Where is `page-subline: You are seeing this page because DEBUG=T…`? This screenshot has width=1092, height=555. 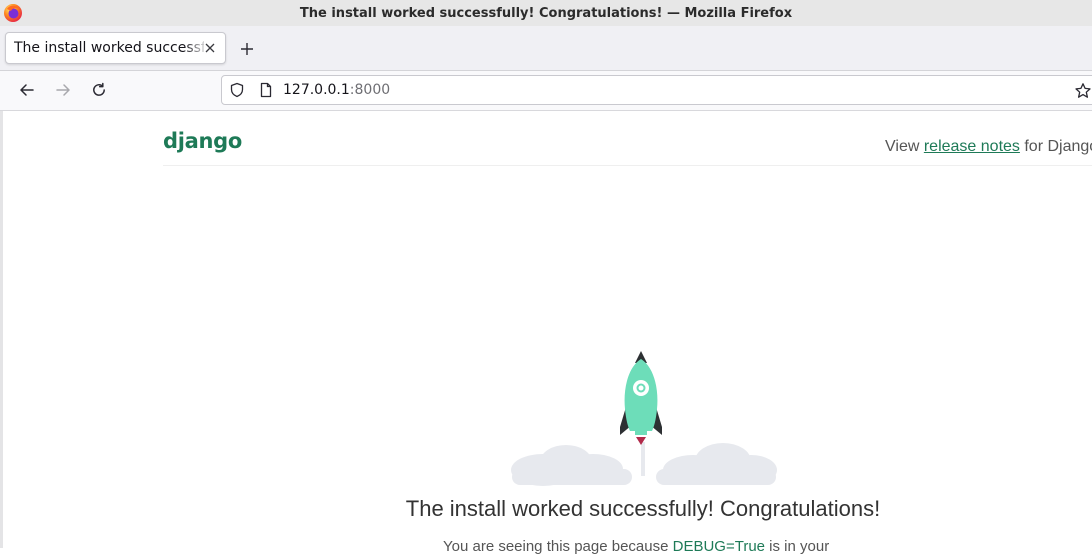
page-subline: You are seeing this page because DEBUG=T… is located at coordinates (636, 546).